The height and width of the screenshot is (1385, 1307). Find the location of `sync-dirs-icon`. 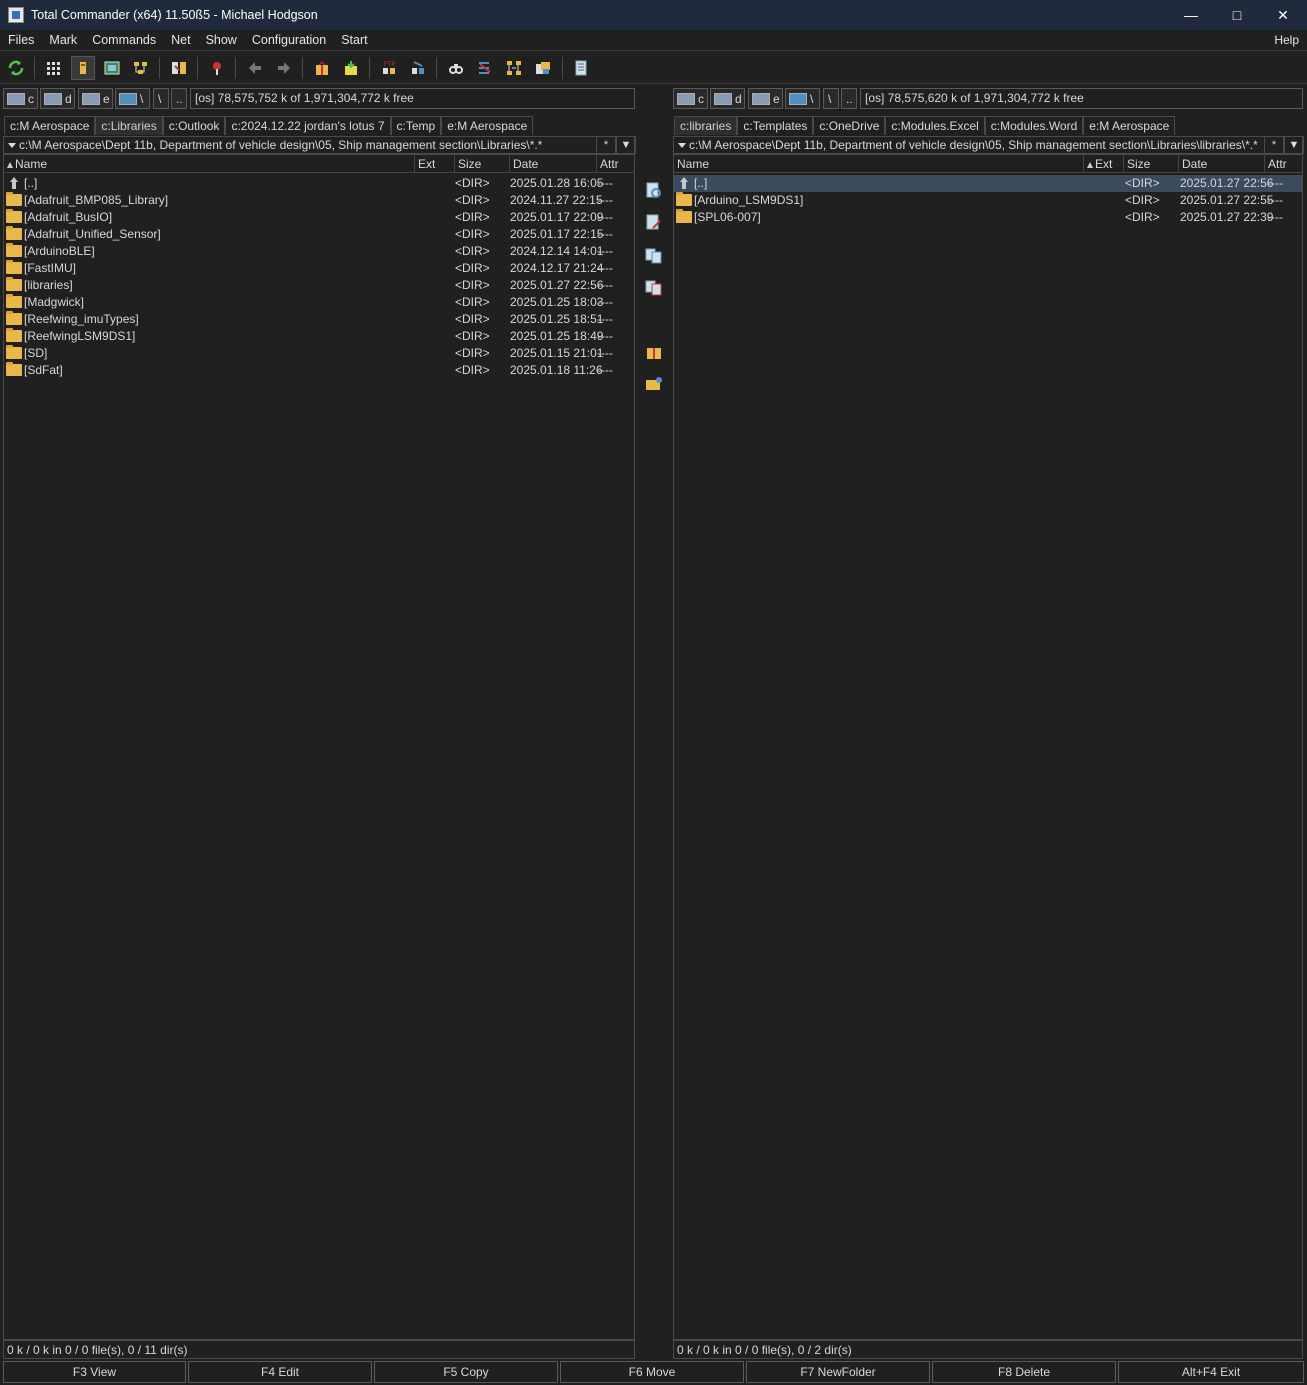

sync-dirs-icon is located at coordinates (485, 68).